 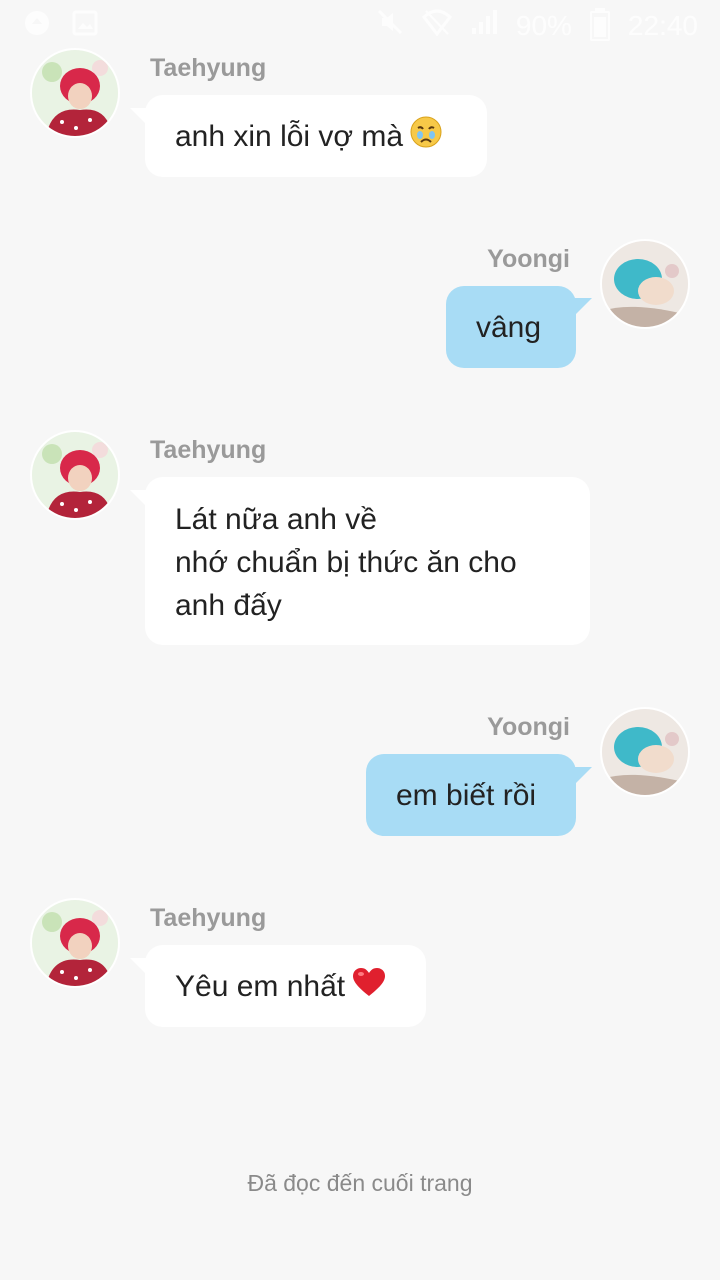 I want to click on wifi-icon, so click(x=436, y=25).